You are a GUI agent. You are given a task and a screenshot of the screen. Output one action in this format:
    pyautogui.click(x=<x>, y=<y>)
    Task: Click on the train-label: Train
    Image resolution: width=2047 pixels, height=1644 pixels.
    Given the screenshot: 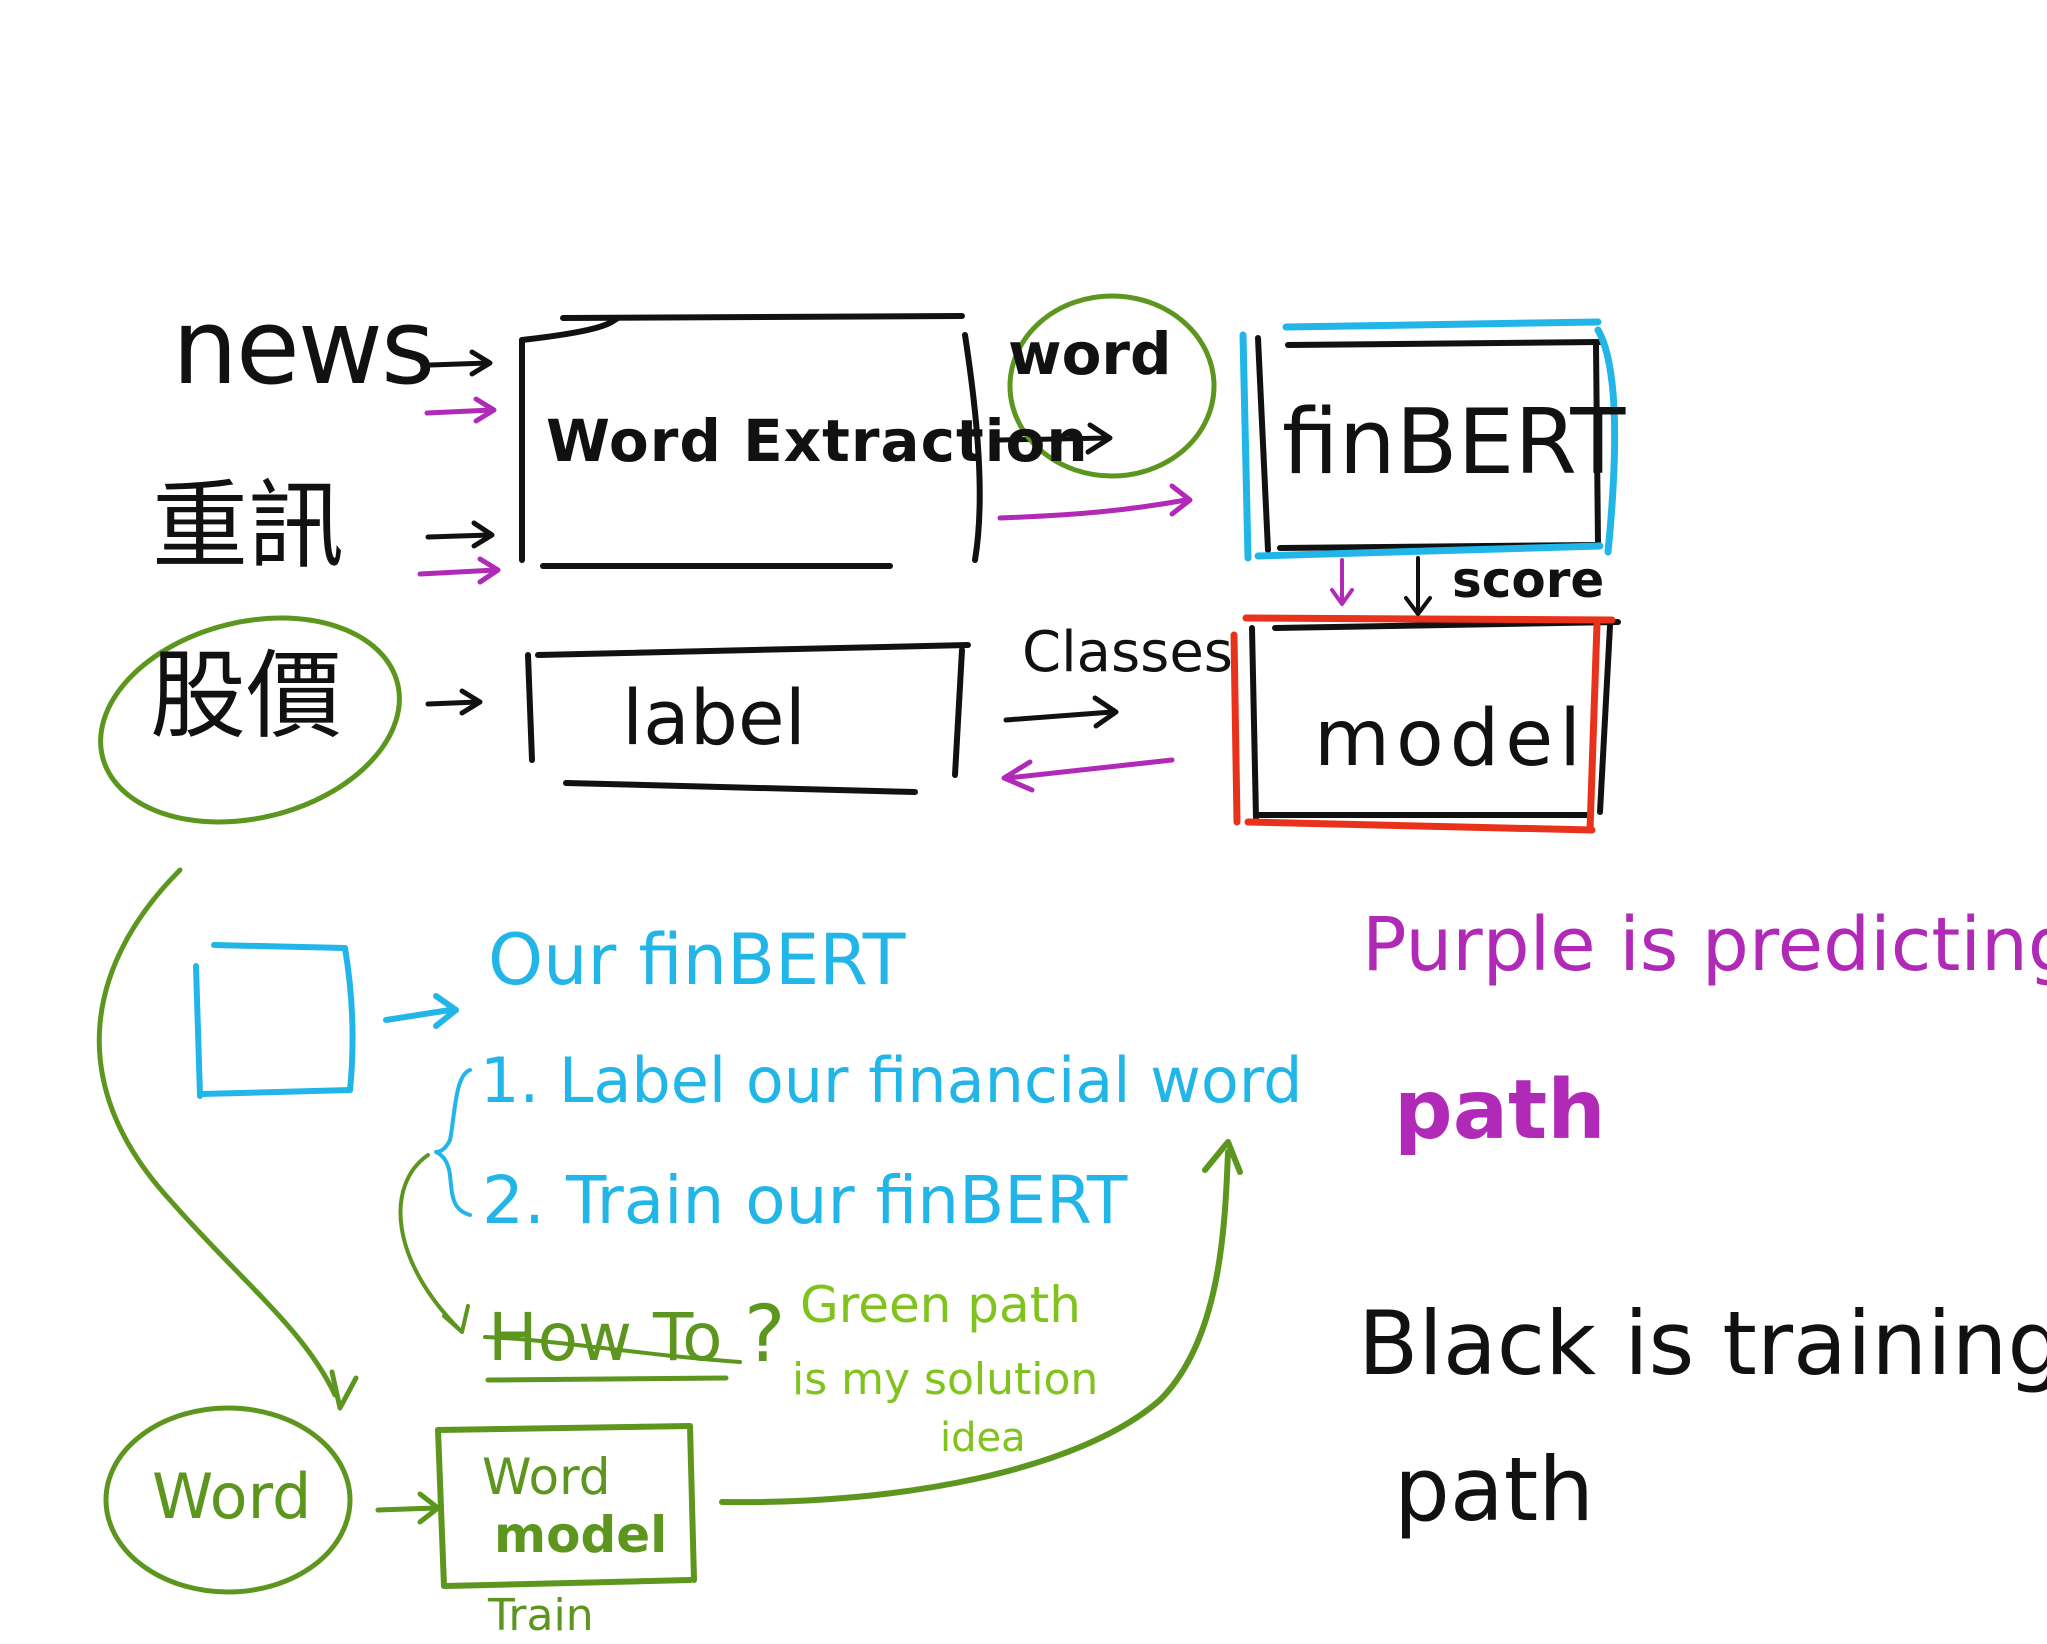 What is the action you would take?
    pyautogui.click(x=541, y=1615)
    